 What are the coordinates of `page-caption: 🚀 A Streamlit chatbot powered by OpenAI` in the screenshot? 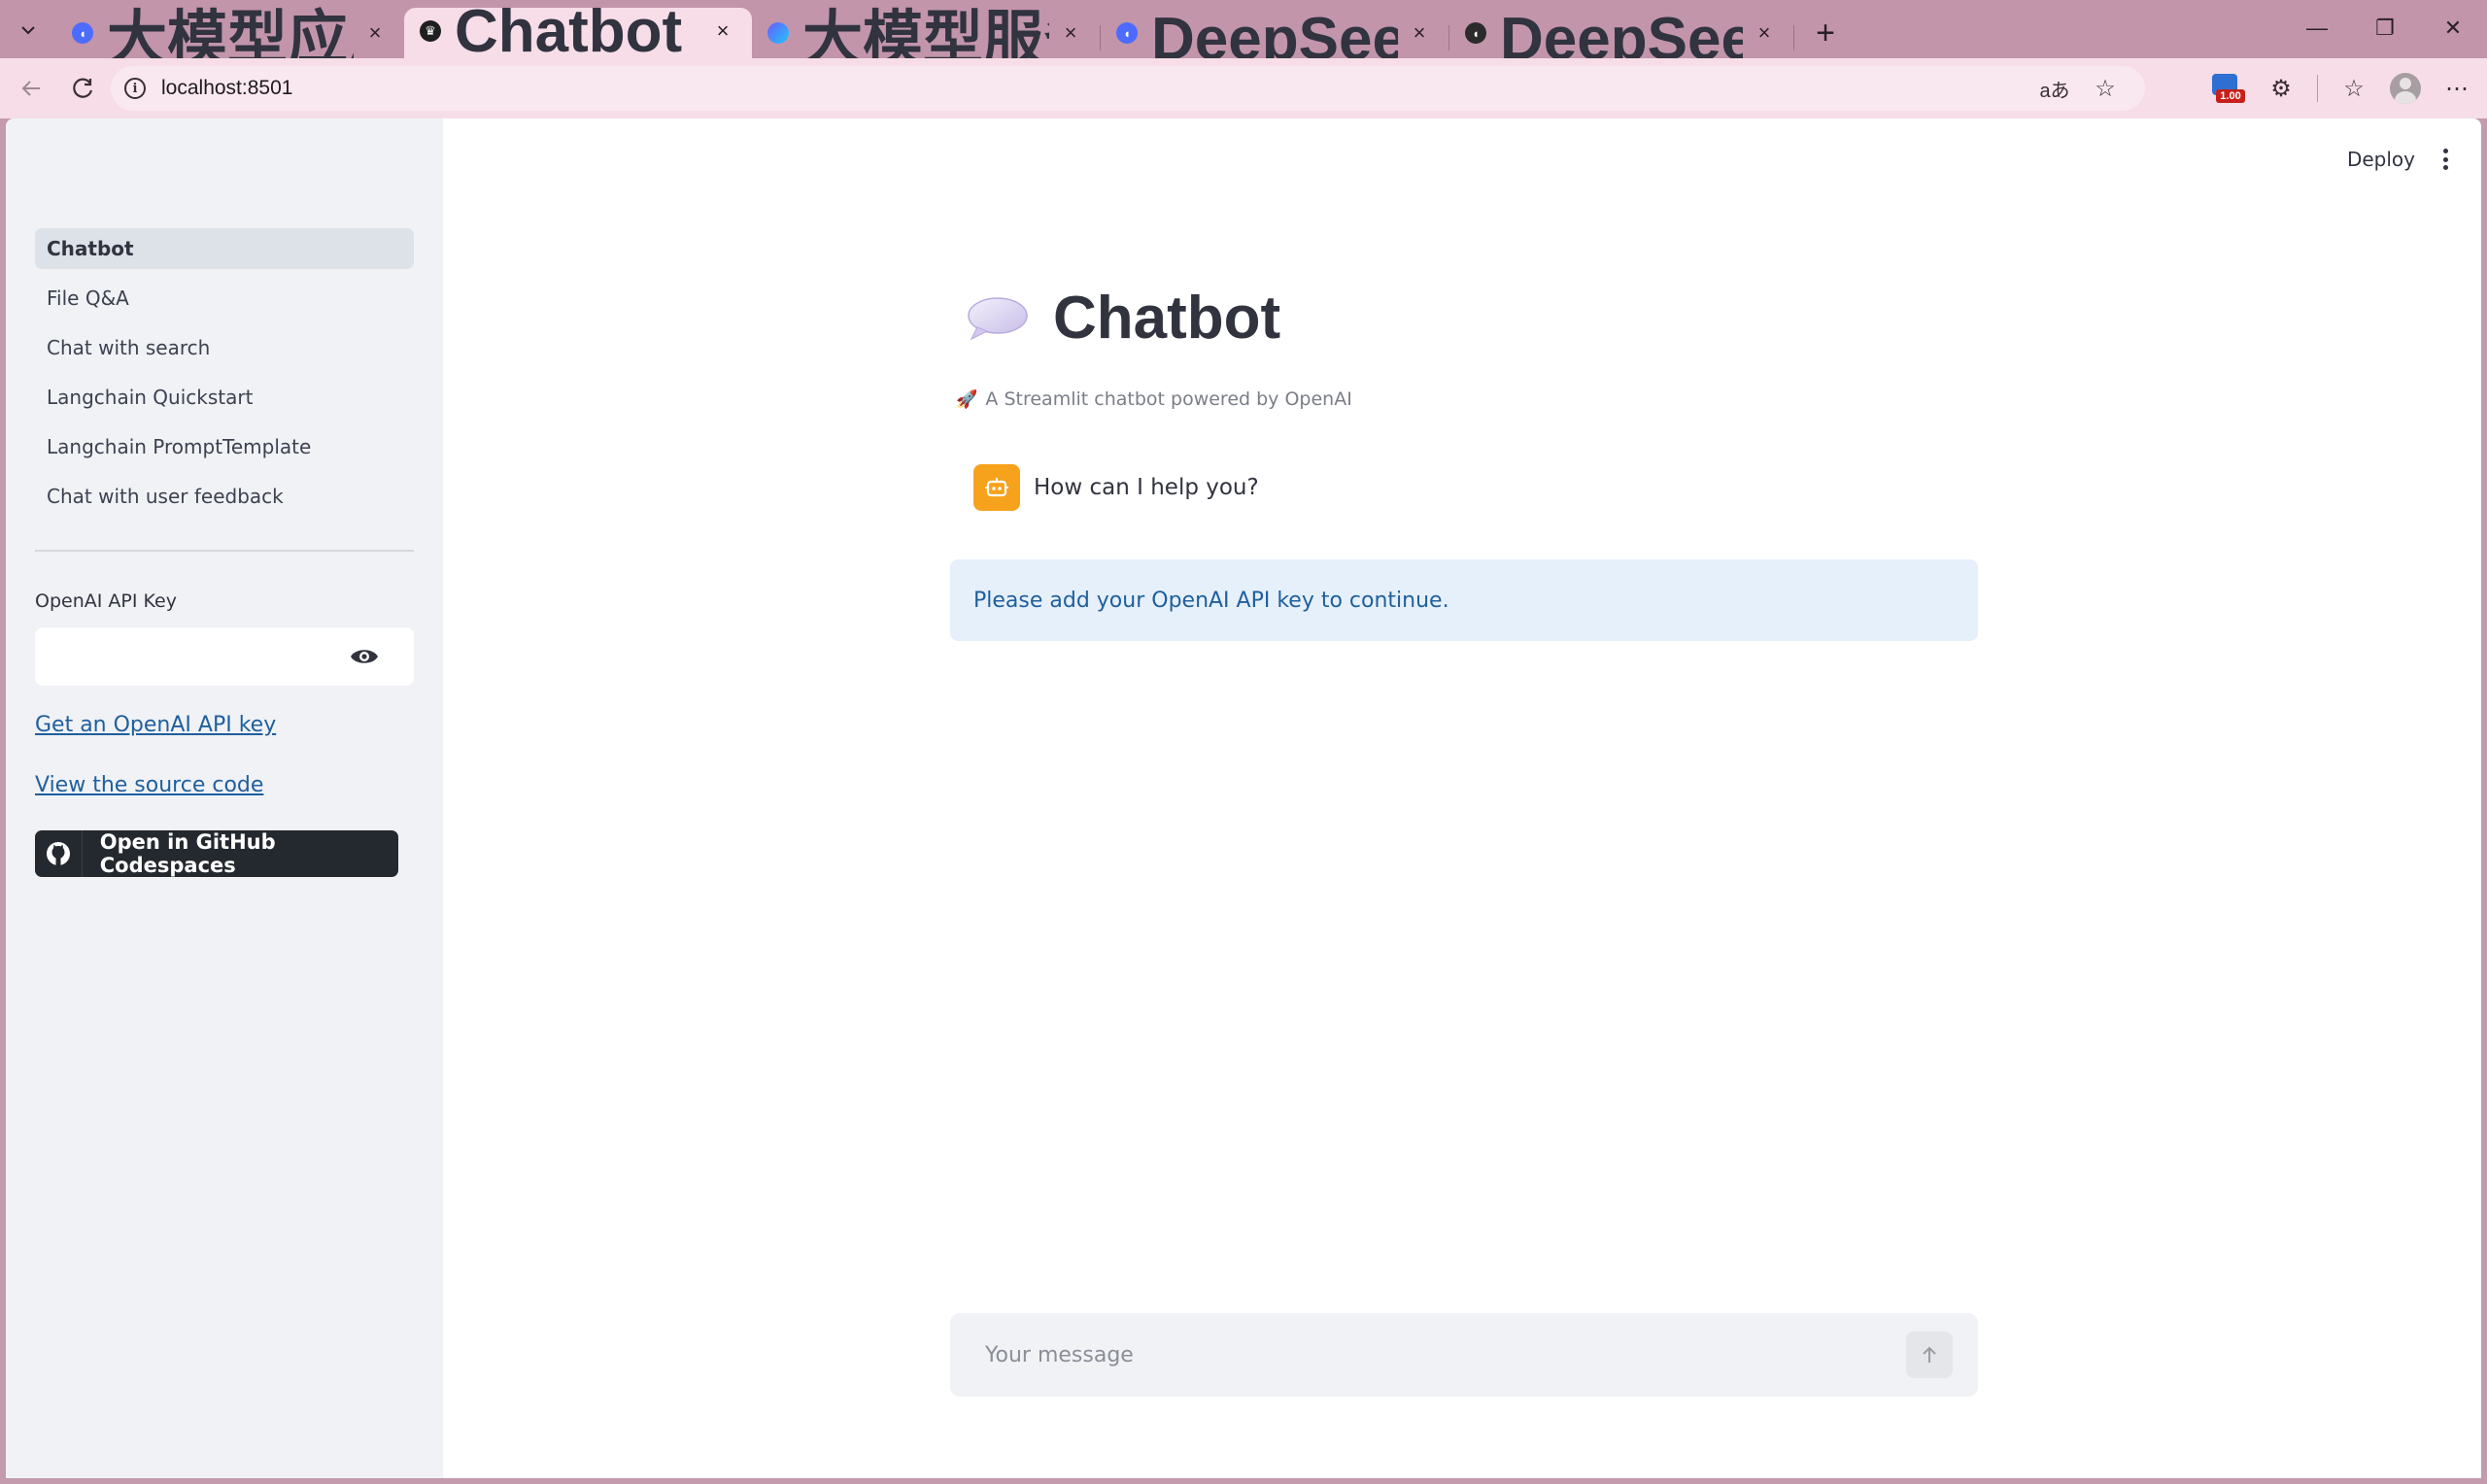 It's located at (1154, 399).